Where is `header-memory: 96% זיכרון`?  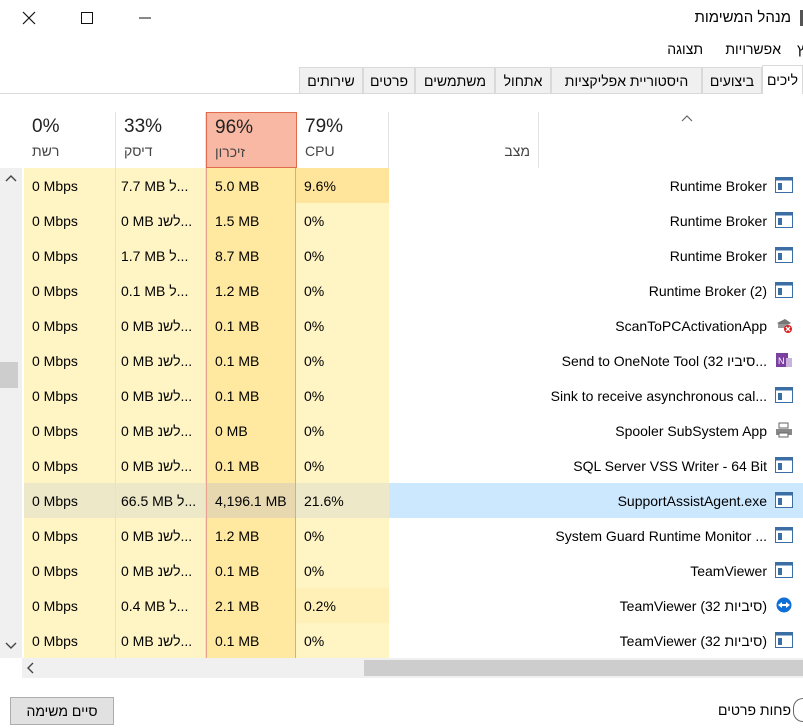
header-memory: 96% זיכרון is located at coordinates (251, 140).